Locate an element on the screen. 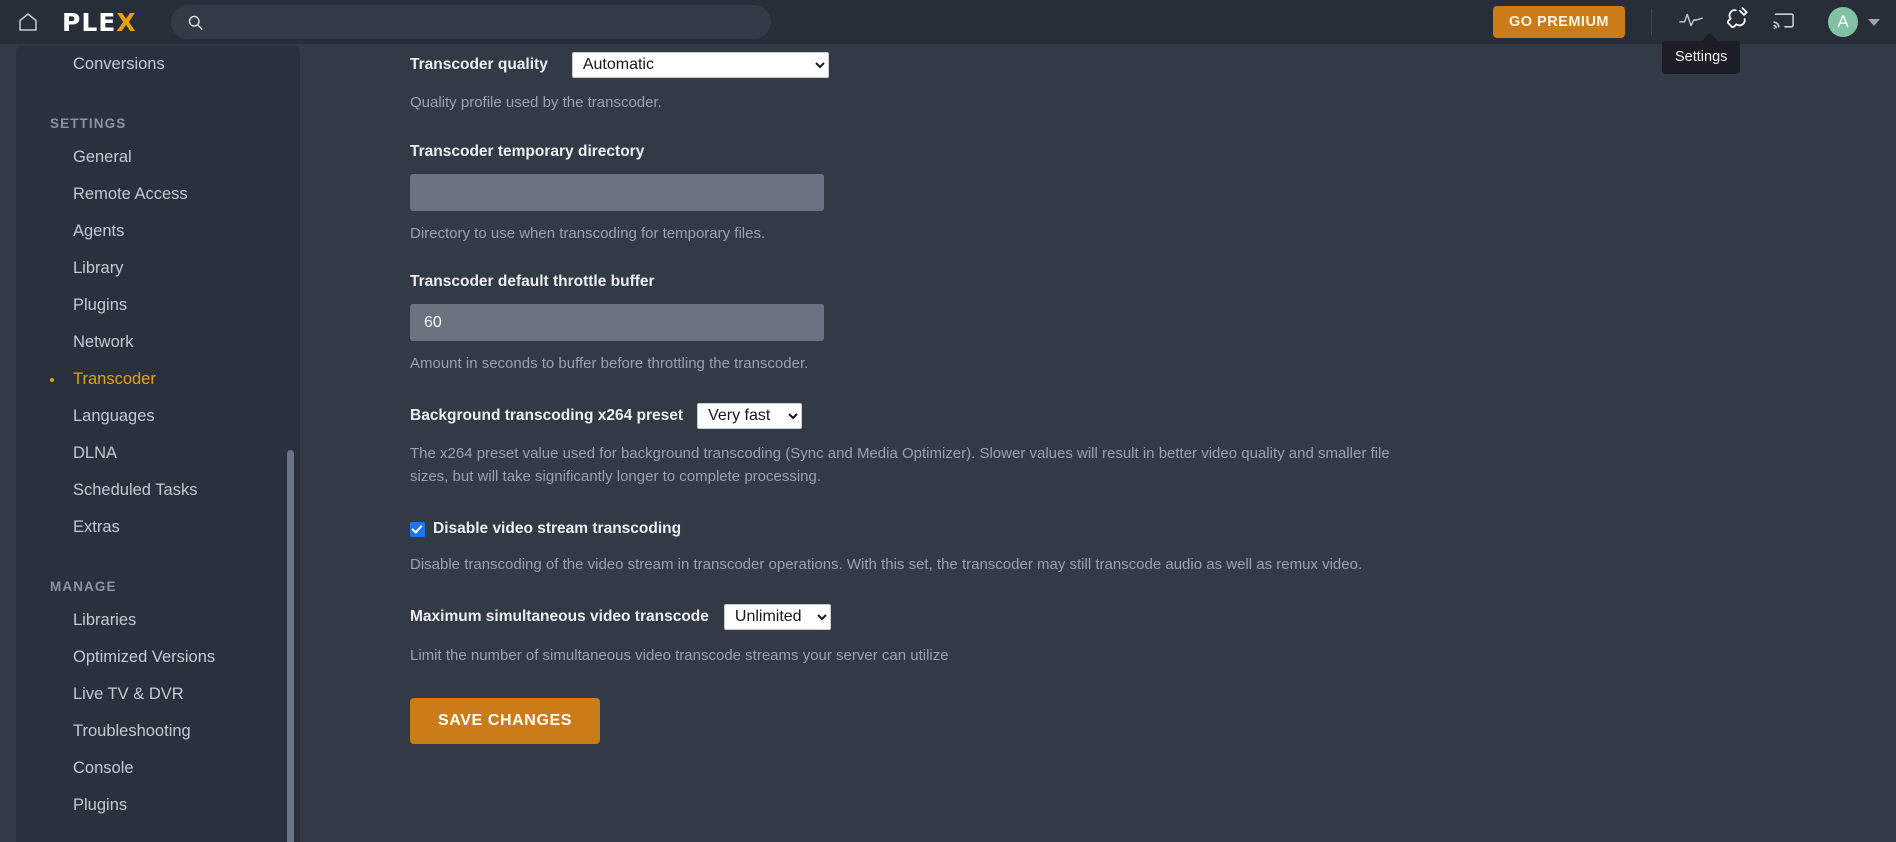 The image size is (1896, 842). sidebar-item-label: Extras is located at coordinates (96, 527).